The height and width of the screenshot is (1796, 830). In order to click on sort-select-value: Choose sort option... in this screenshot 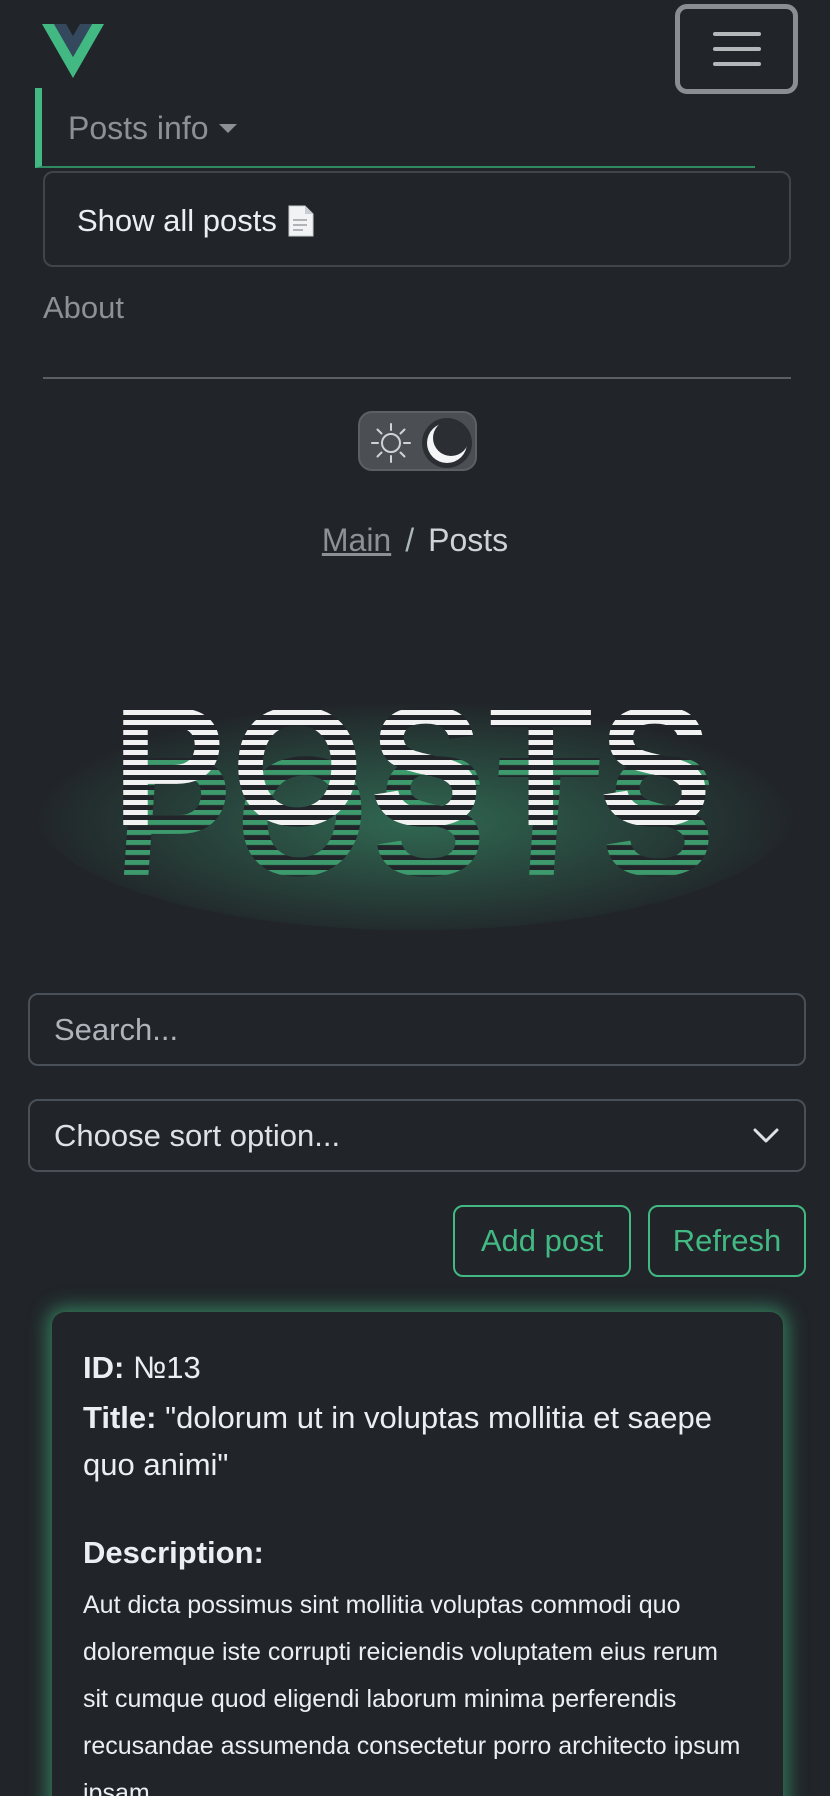, I will do `click(197, 1135)`.